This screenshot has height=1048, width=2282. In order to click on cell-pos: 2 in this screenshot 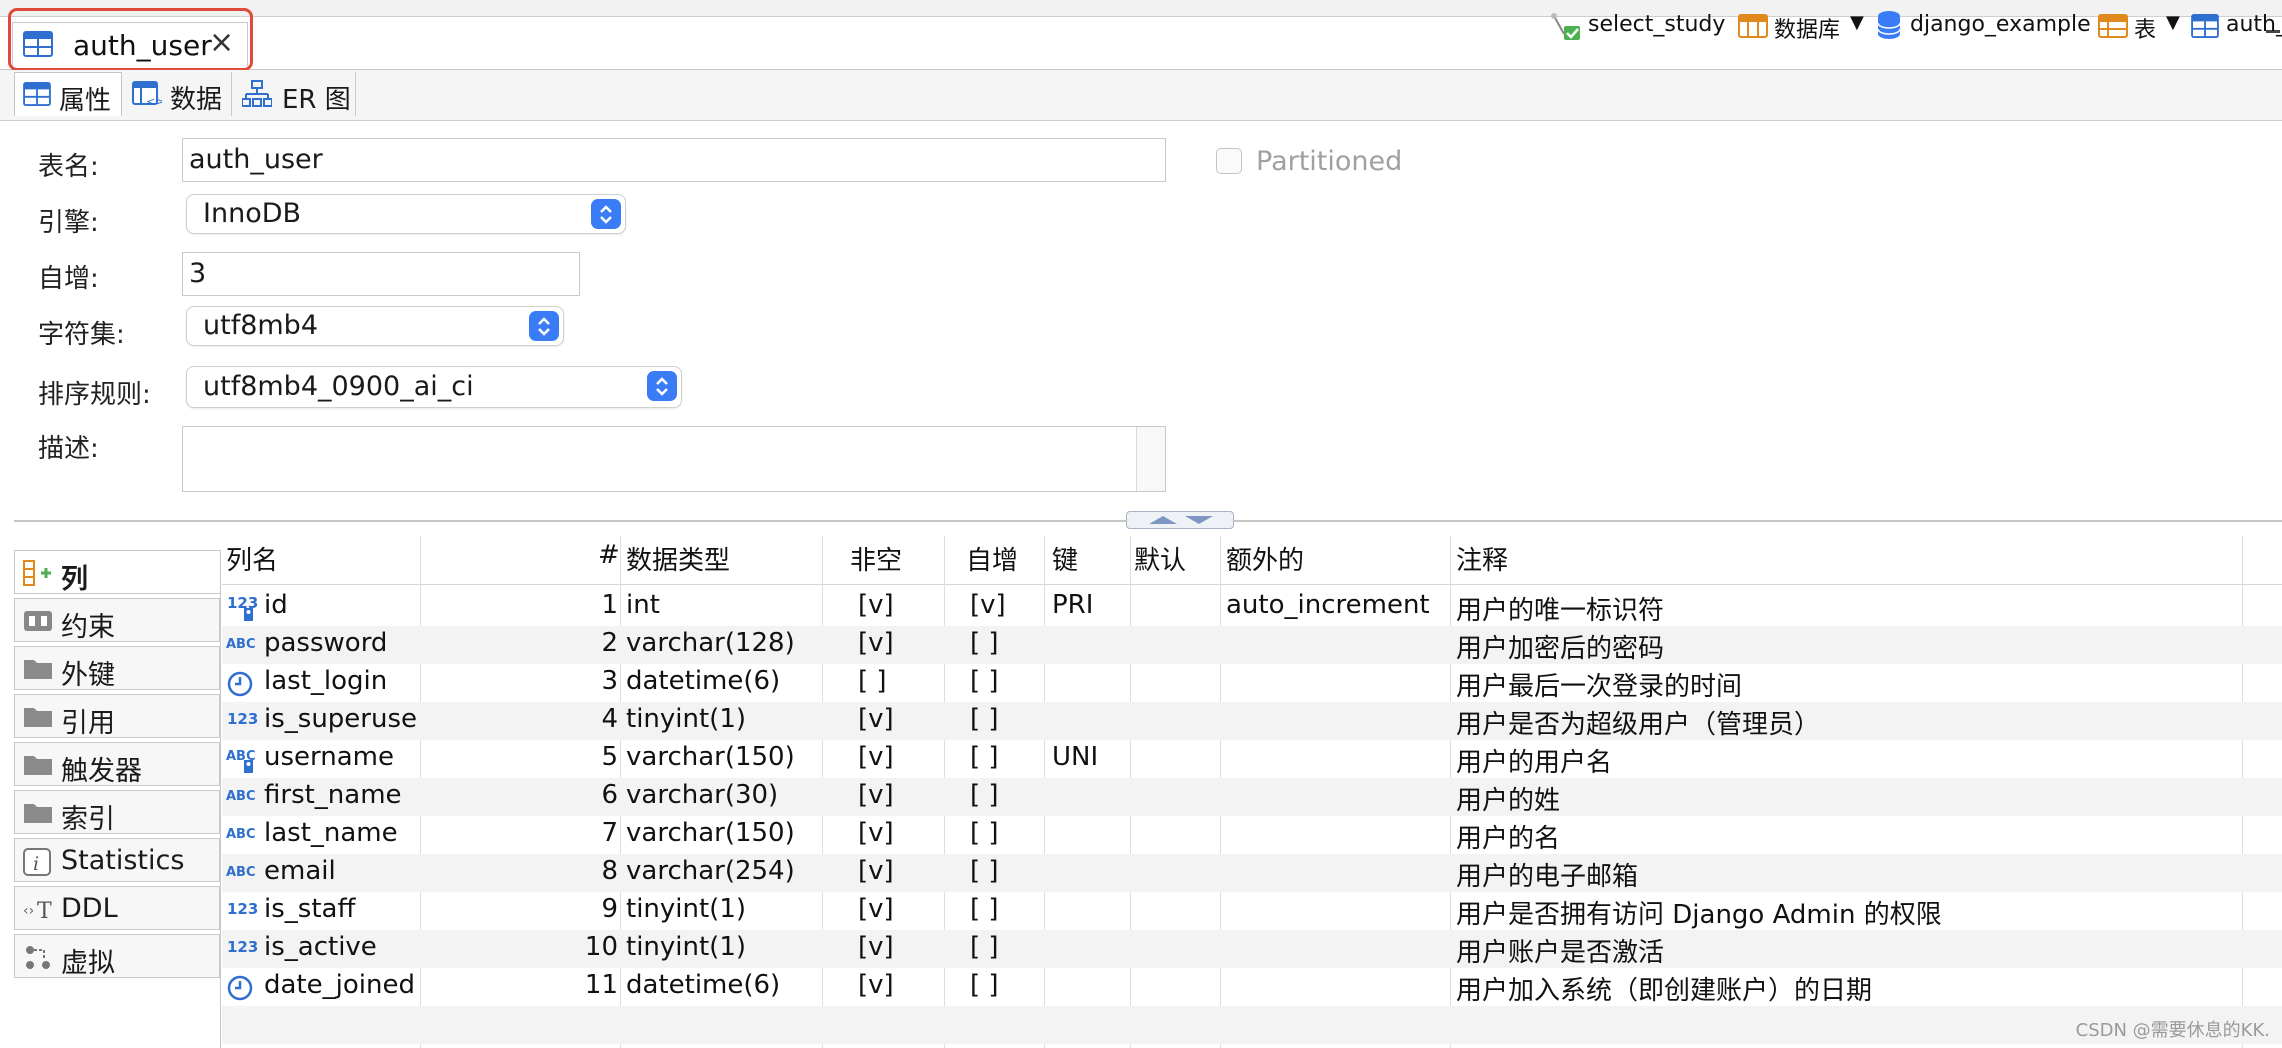, I will do `click(609, 643)`.